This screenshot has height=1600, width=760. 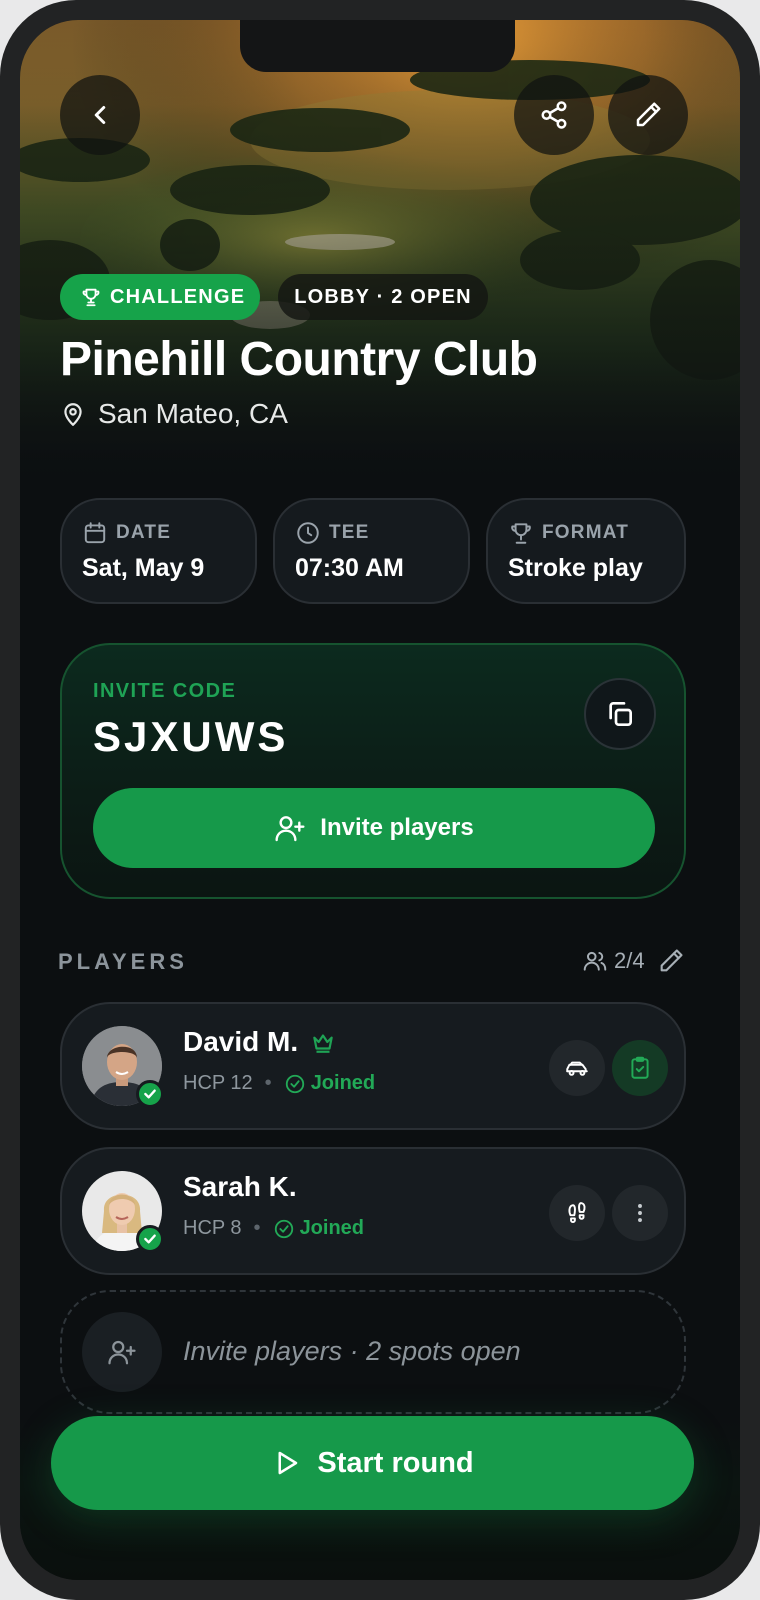 I want to click on copy-code-button, so click(x=620, y=714).